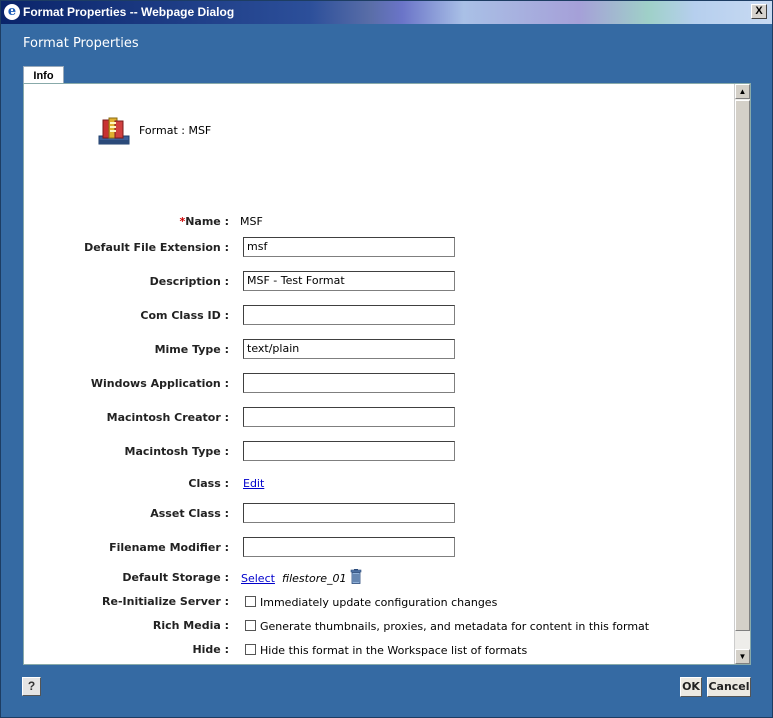  I want to click on description-label: Description :, so click(189, 281).